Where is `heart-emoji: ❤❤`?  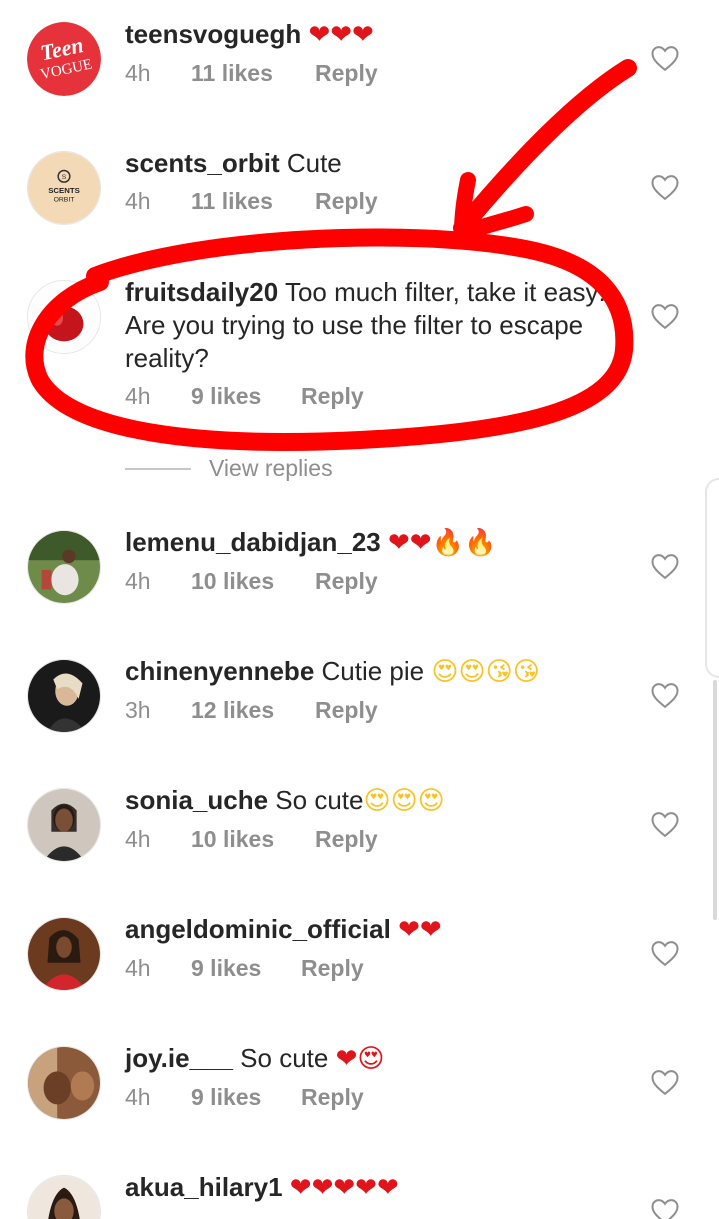
heart-emoji: ❤❤ is located at coordinates (420, 930).